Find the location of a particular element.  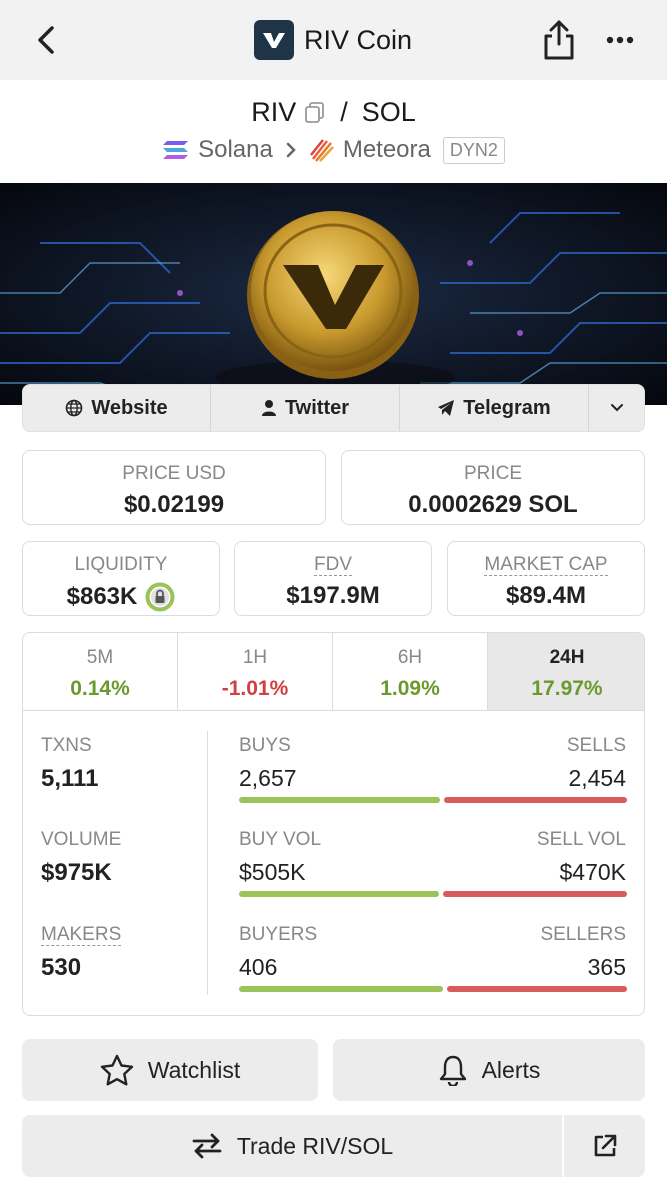

alerts-button: Alerts is located at coordinates (489, 1070).